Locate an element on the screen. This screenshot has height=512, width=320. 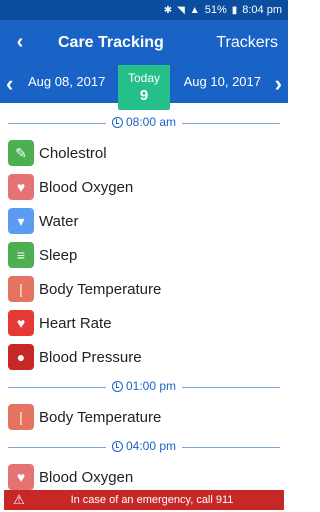
cholesterol-icon: ✎ is located at coordinates (21, 153).